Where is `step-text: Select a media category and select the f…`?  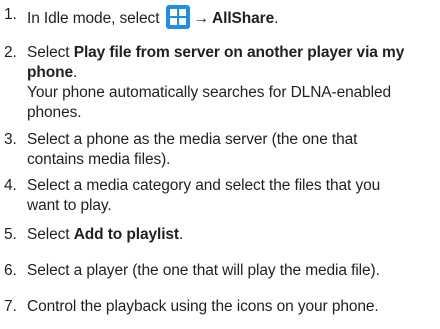
step-text: Select a media category and select the f… is located at coordinates (204, 195).